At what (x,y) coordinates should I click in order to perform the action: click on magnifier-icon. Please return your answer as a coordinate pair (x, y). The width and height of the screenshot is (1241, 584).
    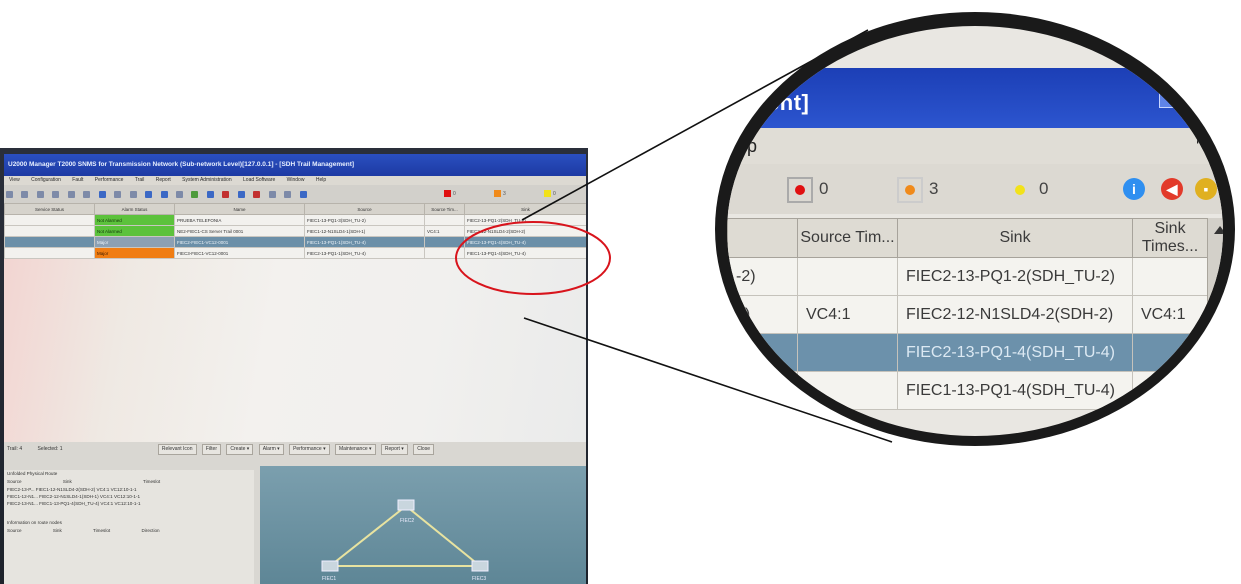
    Looking at the image, I should click on (288, 194).